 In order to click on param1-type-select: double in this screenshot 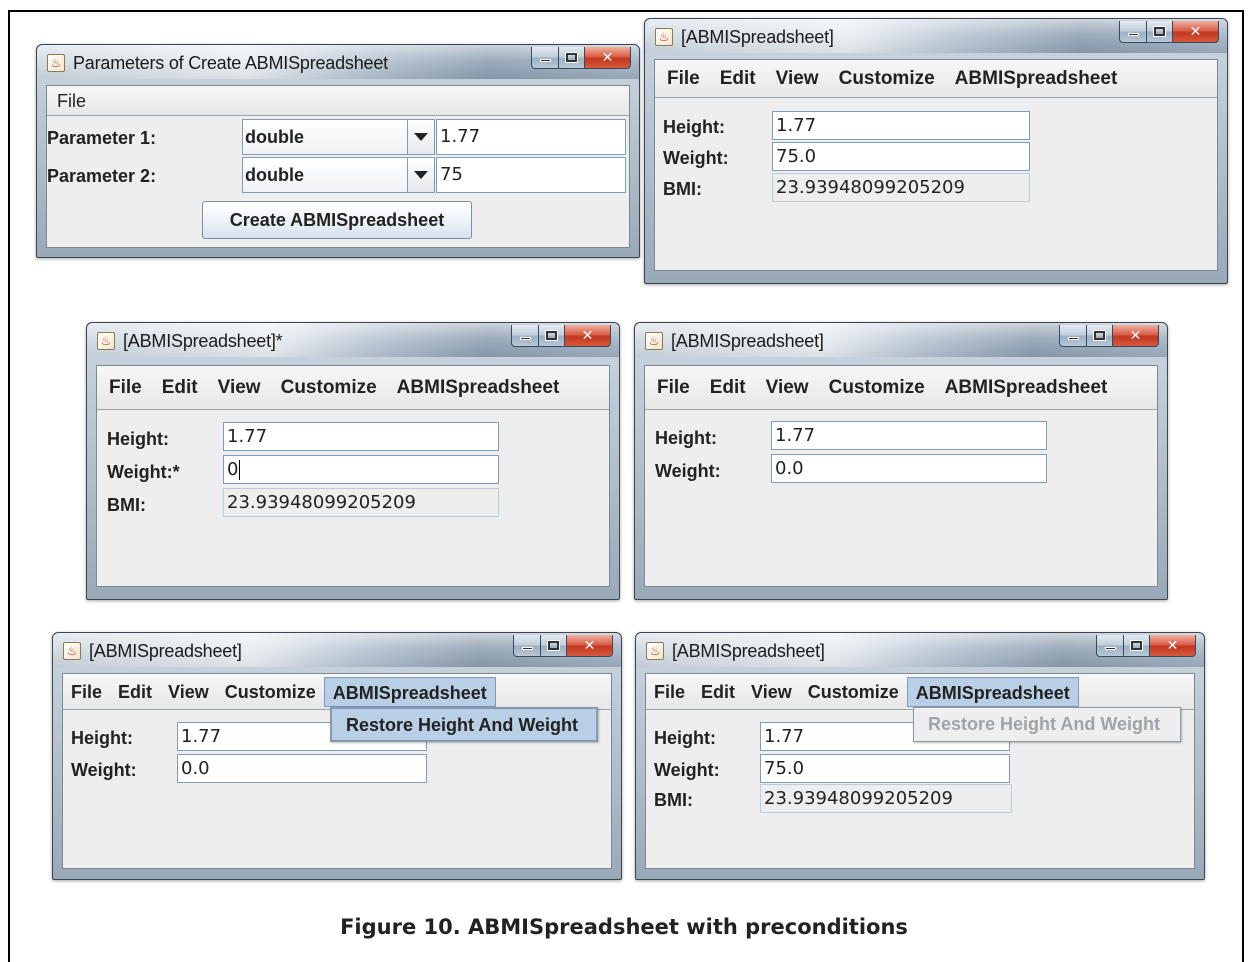, I will do `click(325, 137)`.